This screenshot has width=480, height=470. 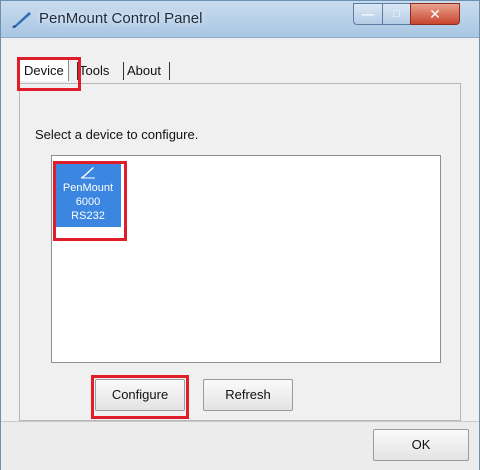 What do you see at coordinates (140, 395) in the screenshot?
I see `configure-button: Configure` at bounding box center [140, 395].